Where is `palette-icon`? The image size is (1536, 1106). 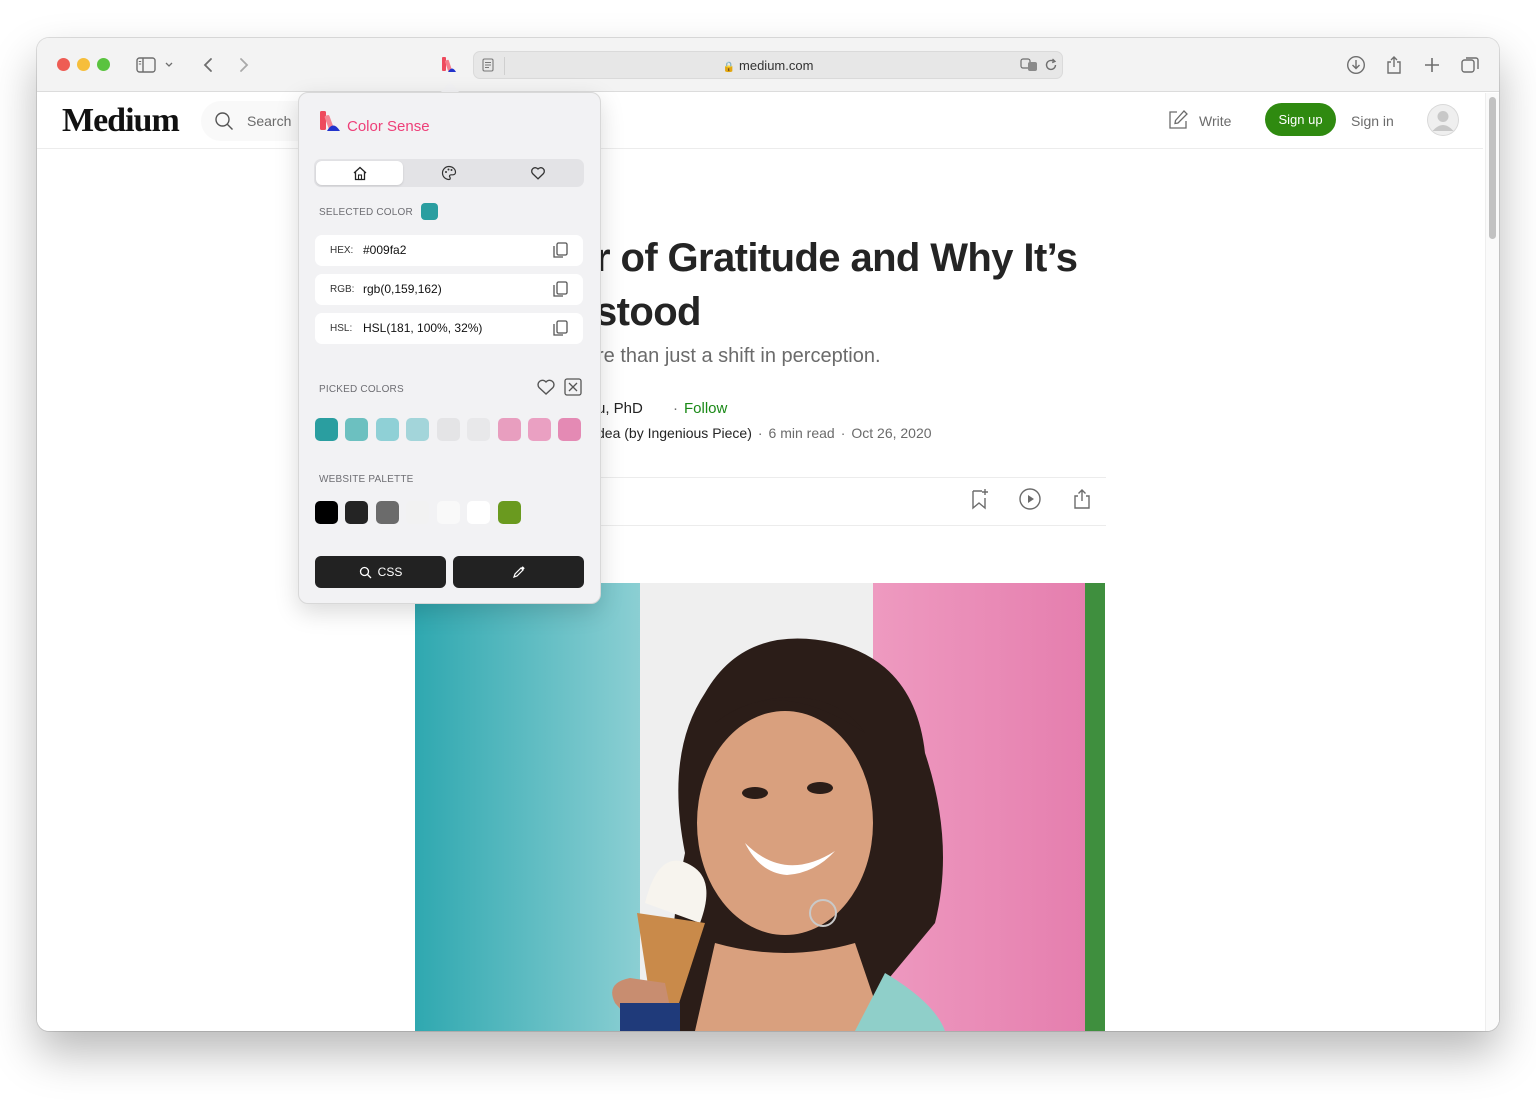 palette-icon is located at coordinates (448, 173).